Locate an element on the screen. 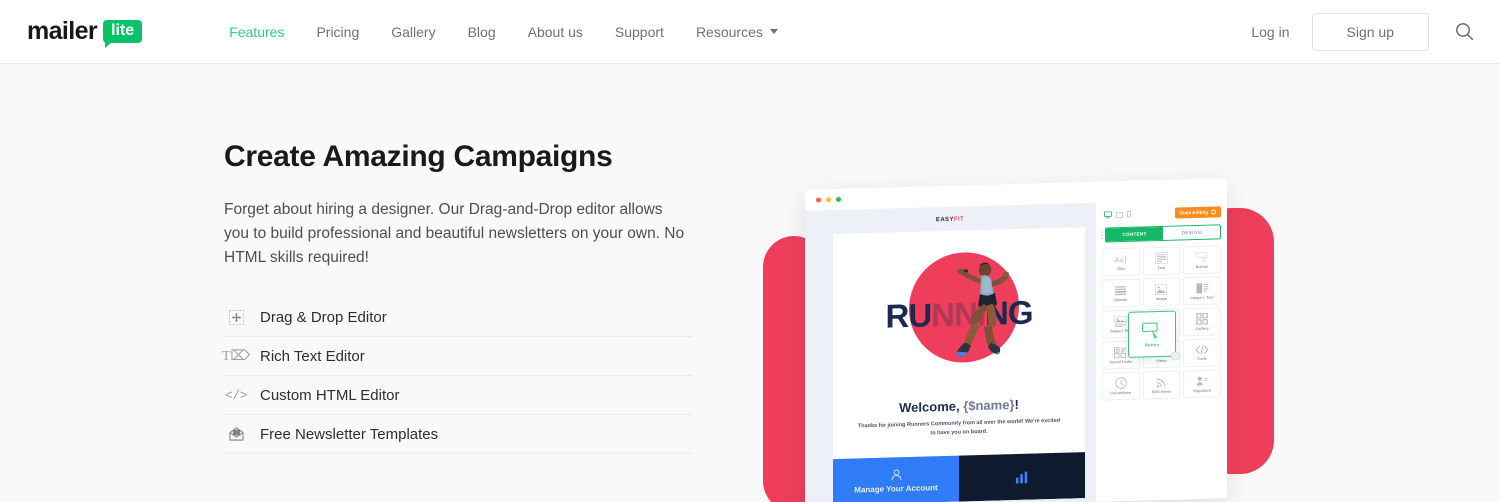 The image size is (1500, 502). check-circle-icon is located at coordinates (1213, 212).